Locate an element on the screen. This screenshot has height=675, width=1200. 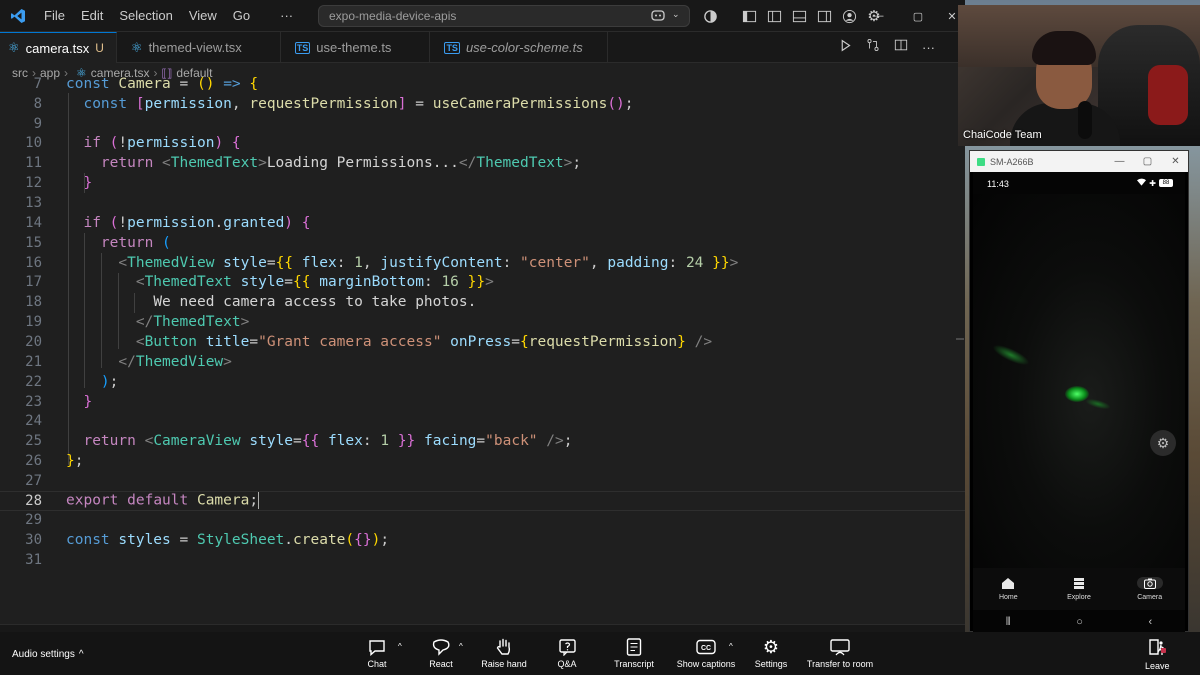
menu-edit: Edit is located at coordinates (92, 15).